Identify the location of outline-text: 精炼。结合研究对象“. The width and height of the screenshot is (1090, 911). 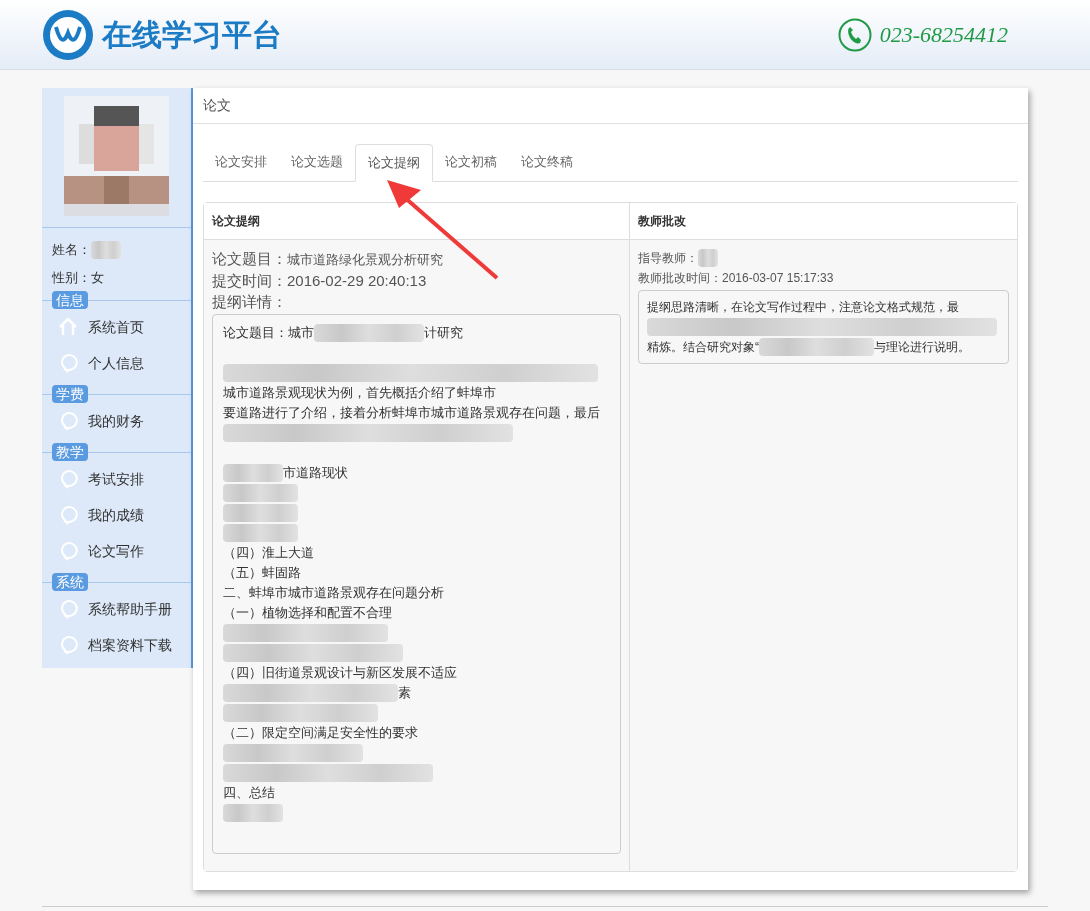
(703, 347).